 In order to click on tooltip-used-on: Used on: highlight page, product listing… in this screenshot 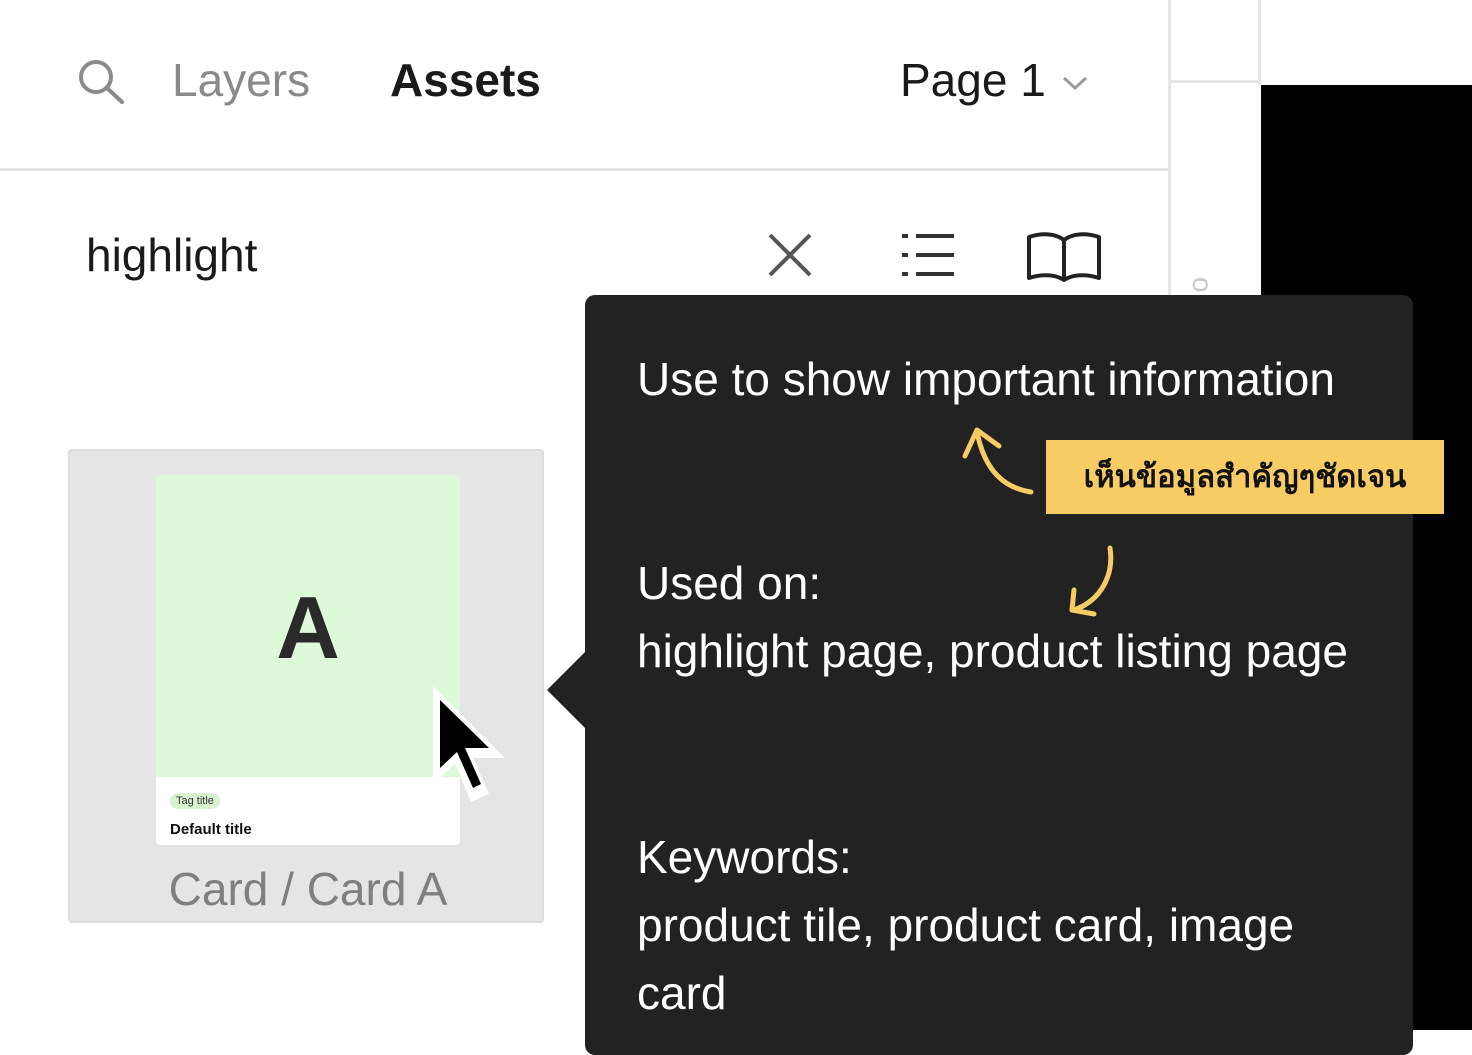, I will do `click(1007, 617)`.